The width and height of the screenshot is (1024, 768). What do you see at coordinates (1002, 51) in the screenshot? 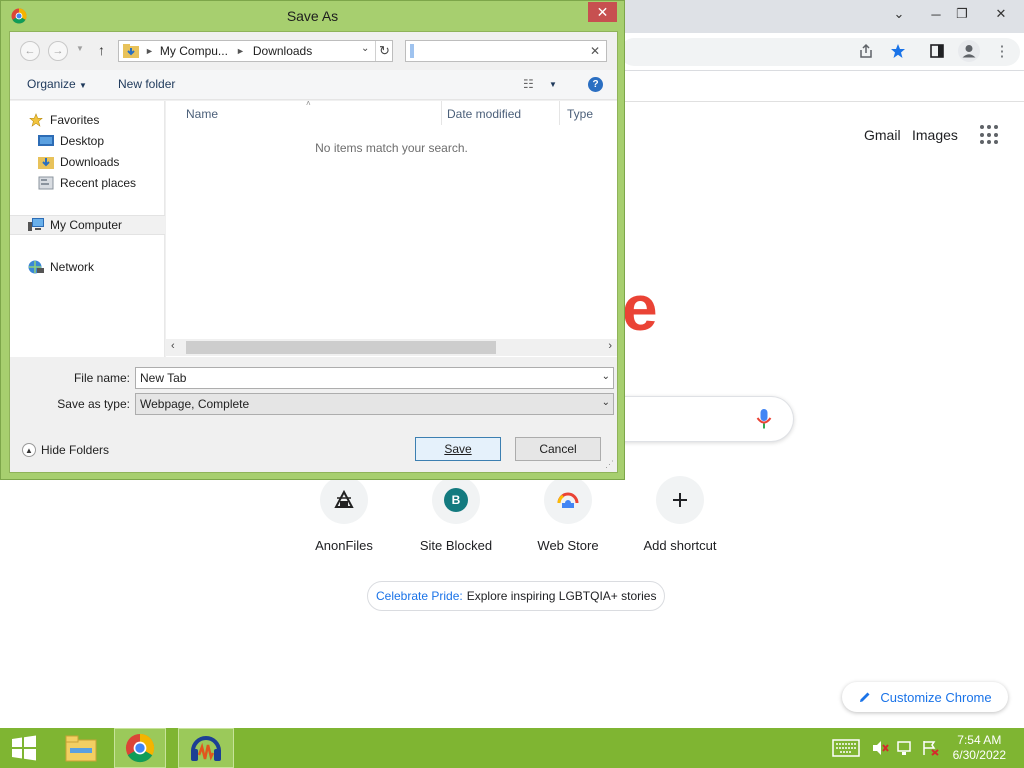
I see `chrome-menu-icon: ⋮` at bounding box center [1002, 51].